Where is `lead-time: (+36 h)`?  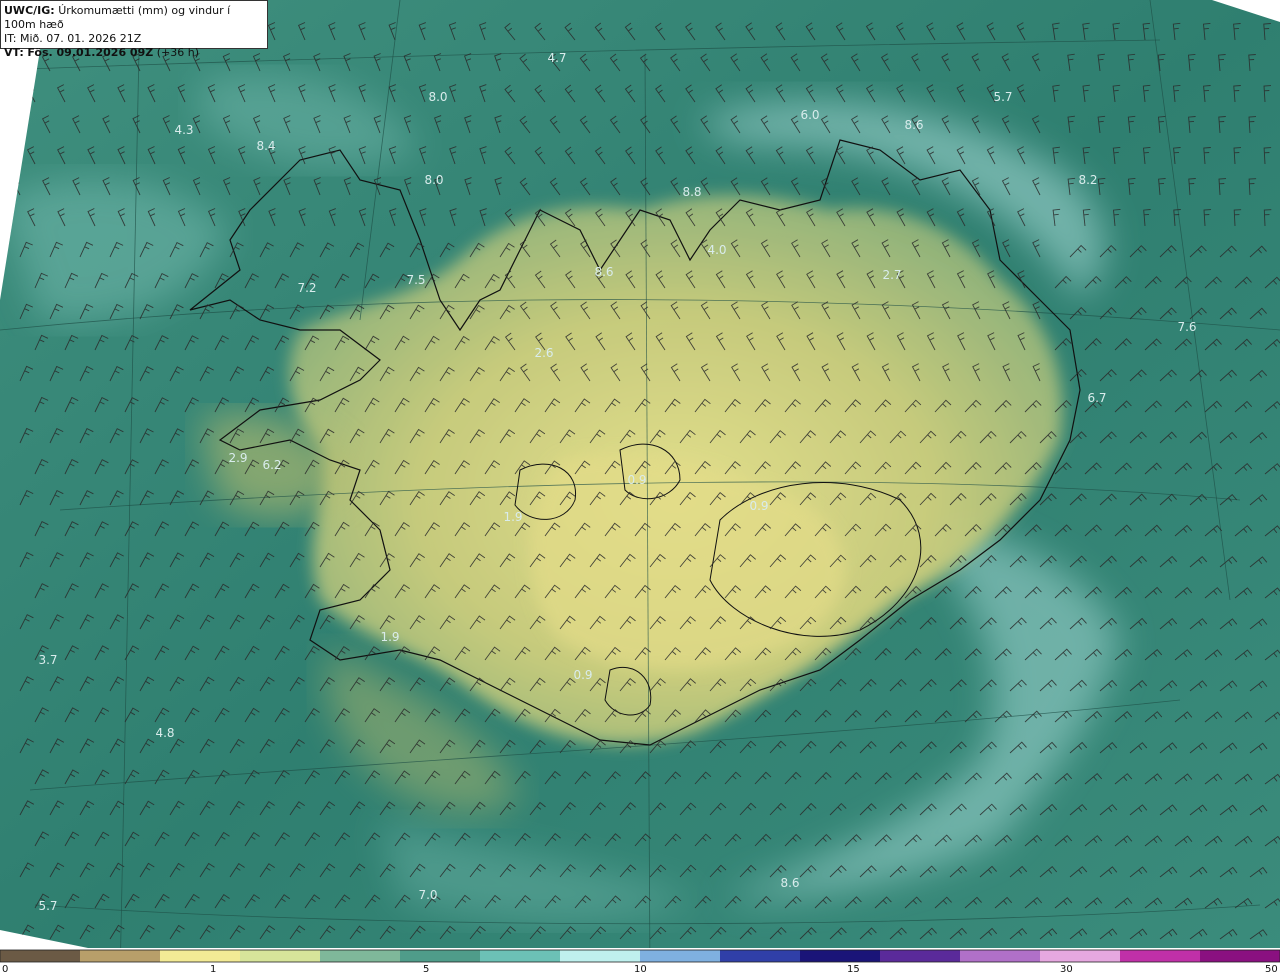 lead-time: (+36 h) is located at coordinates (177, 52).